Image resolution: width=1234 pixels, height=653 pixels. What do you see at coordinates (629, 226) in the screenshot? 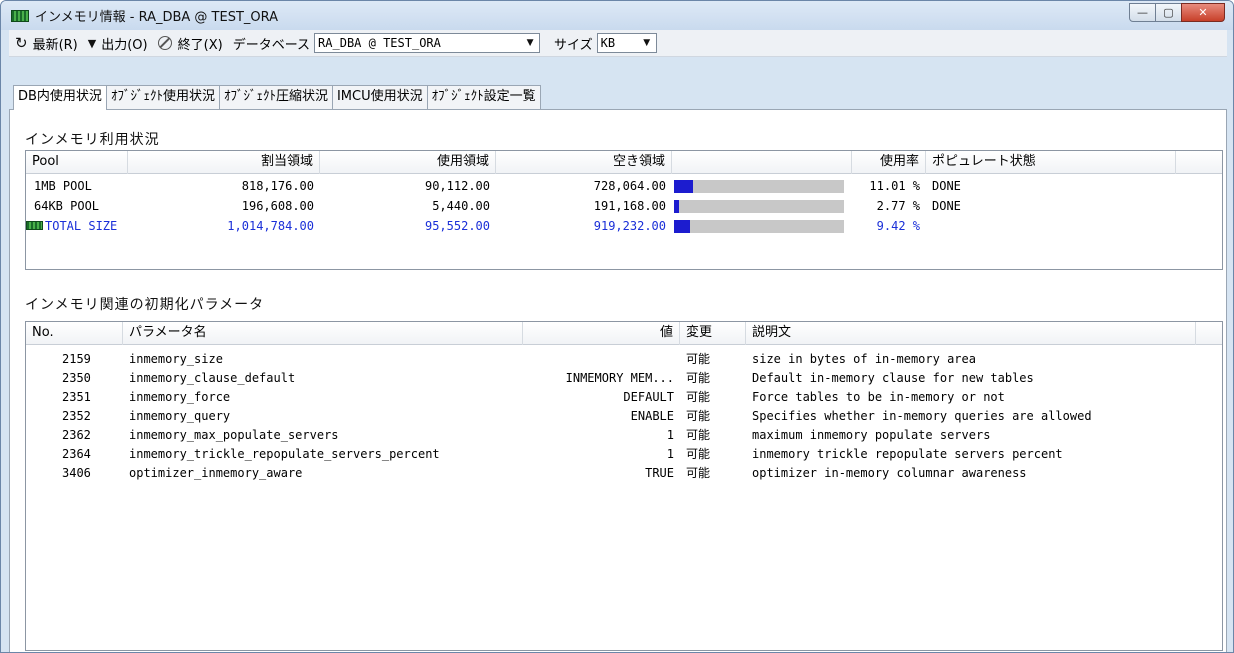
I see `free-cell: 919,232.00` at bounding box center [629, 226].